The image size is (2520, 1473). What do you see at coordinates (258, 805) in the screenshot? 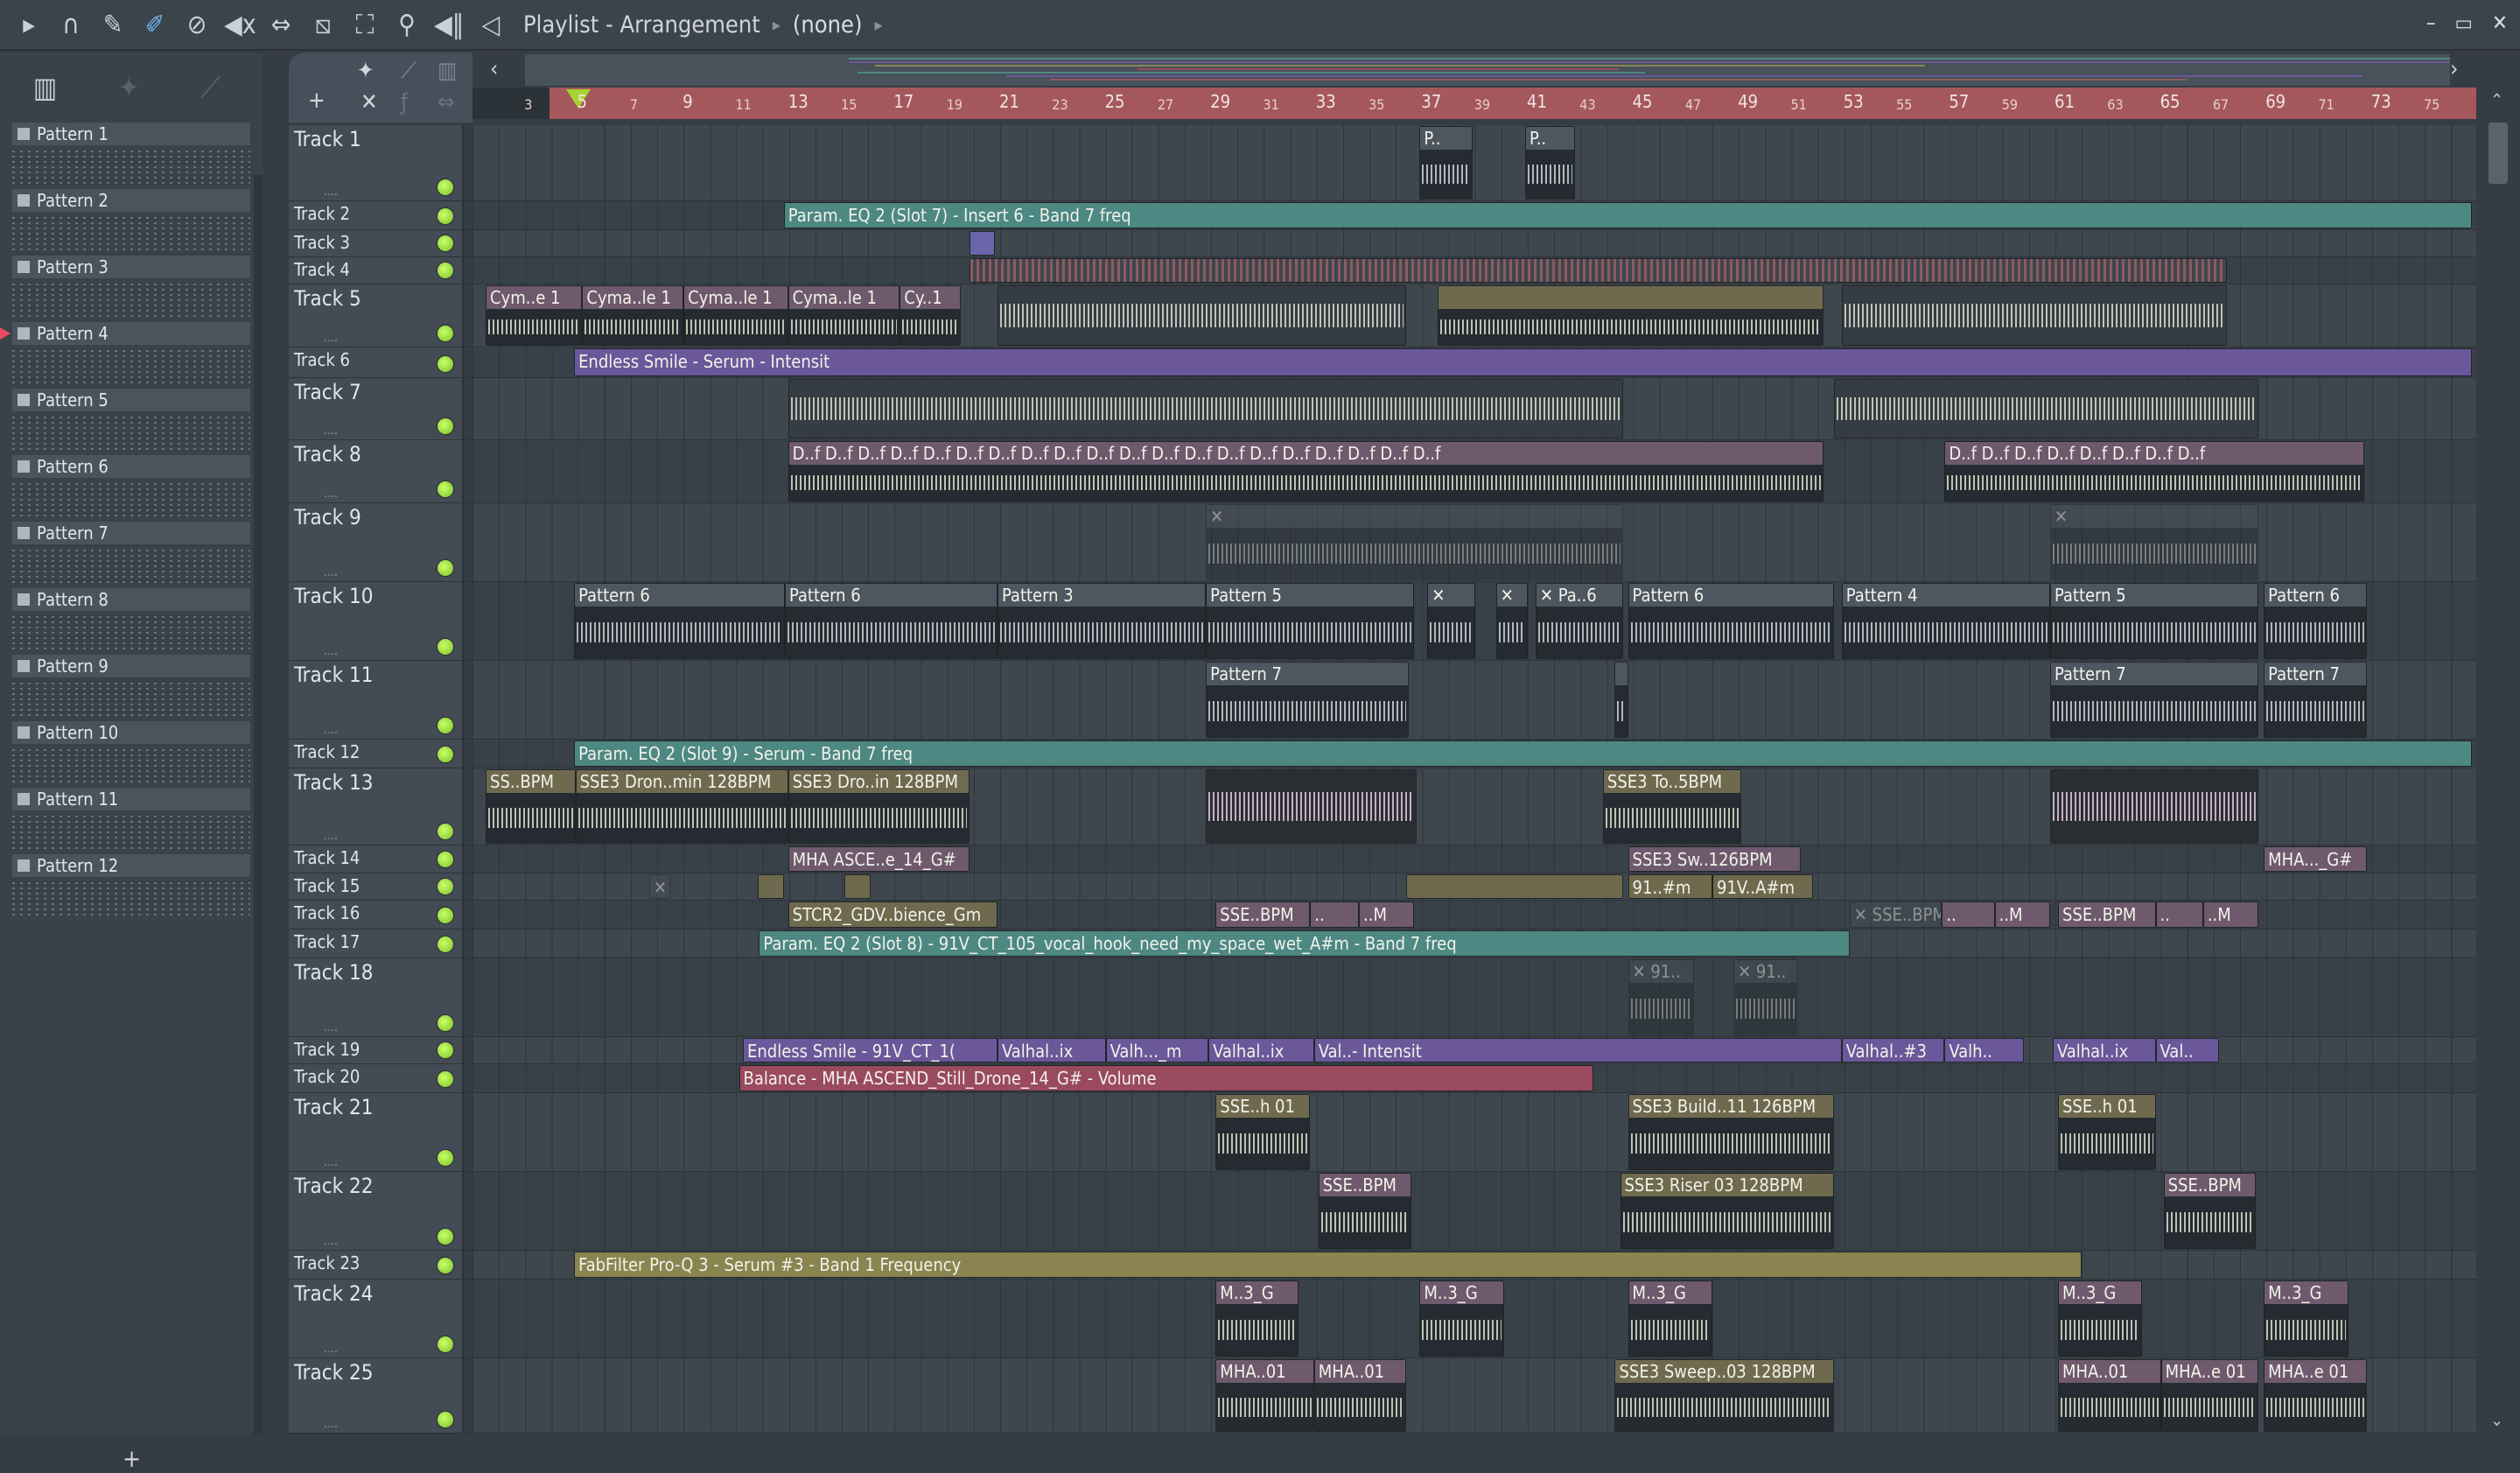
I see `pattern-list-scrollbar` at bounding box center [258, 805].